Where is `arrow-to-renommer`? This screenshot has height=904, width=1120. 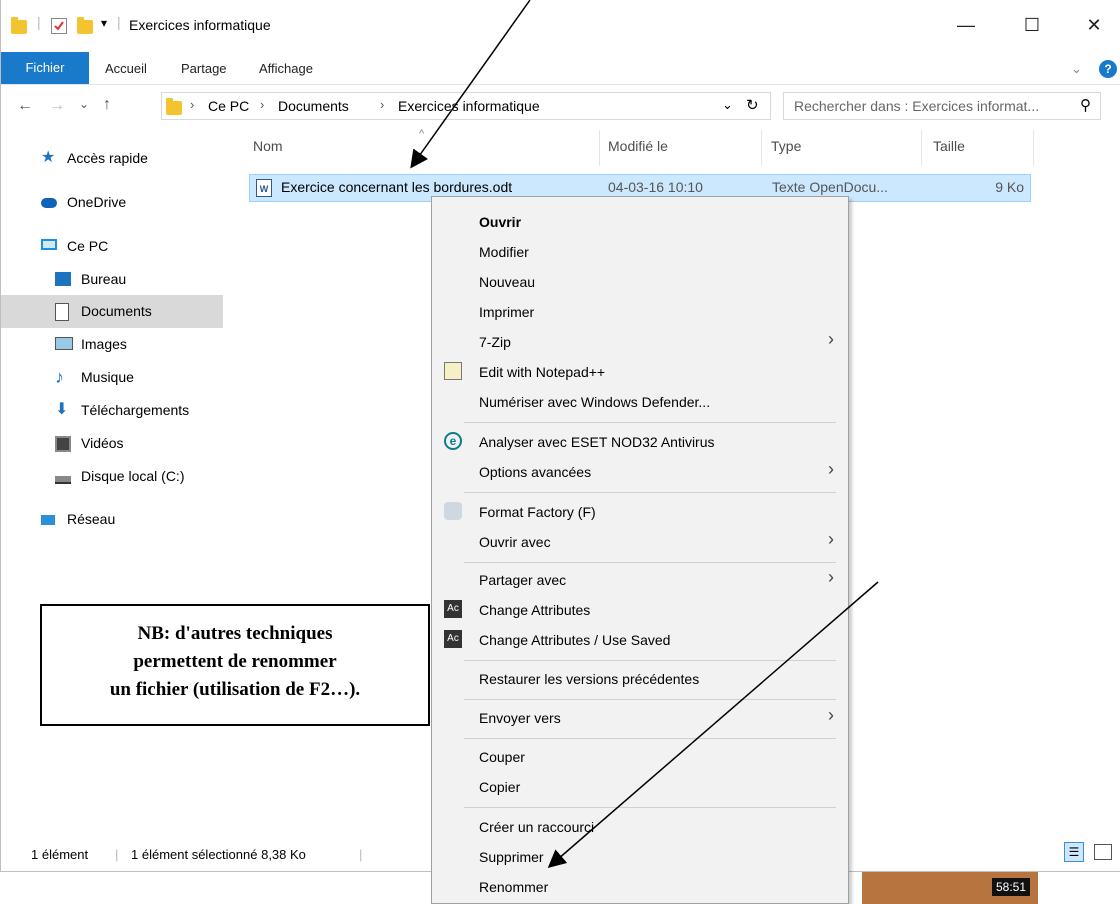
arrow-to-renommer is located at coordinates (713, 724).